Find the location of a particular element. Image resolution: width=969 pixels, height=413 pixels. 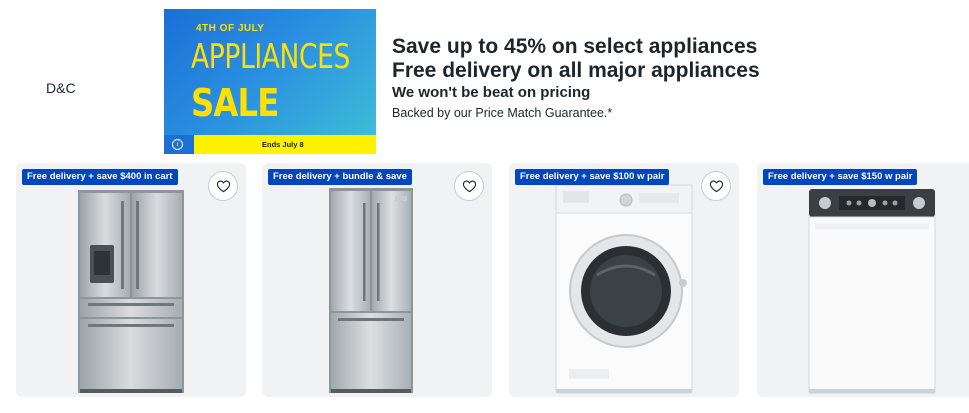

info-icon: i is located at coordinates (177, 144).